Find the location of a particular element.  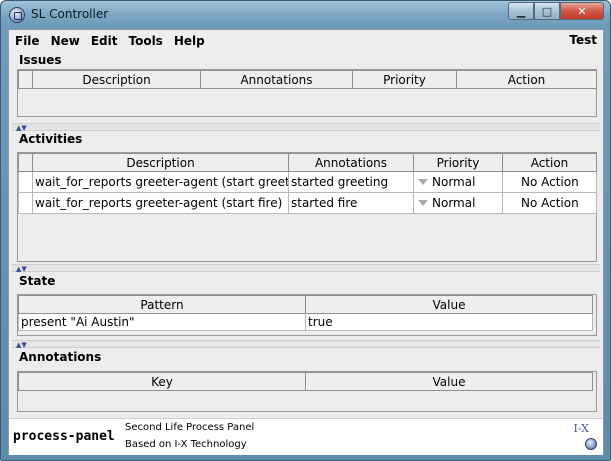

title-bar: SL Controller ▁ □ ✕ is located at coordinates (305, 15).